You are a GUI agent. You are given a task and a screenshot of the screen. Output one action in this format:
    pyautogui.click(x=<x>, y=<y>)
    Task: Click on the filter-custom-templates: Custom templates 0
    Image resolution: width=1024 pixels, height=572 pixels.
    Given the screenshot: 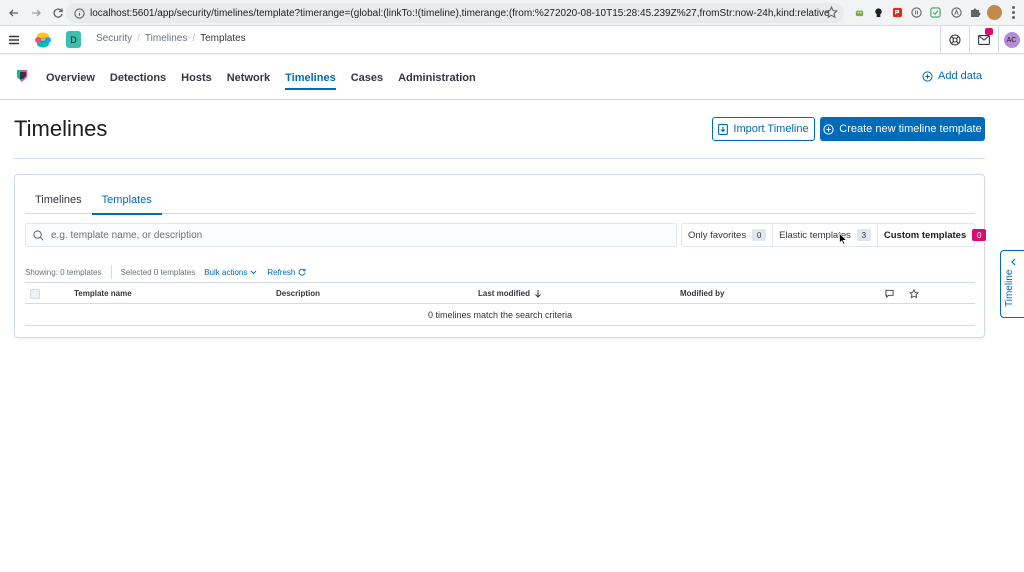 What is the action you would take?
    pyautogui.click(x=935, y=235)
    